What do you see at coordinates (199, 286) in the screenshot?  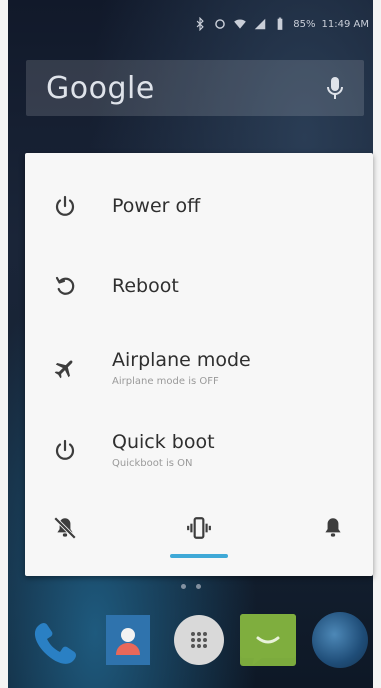 I see `reboot-option: Reboot` at bounding box center [199, 286].